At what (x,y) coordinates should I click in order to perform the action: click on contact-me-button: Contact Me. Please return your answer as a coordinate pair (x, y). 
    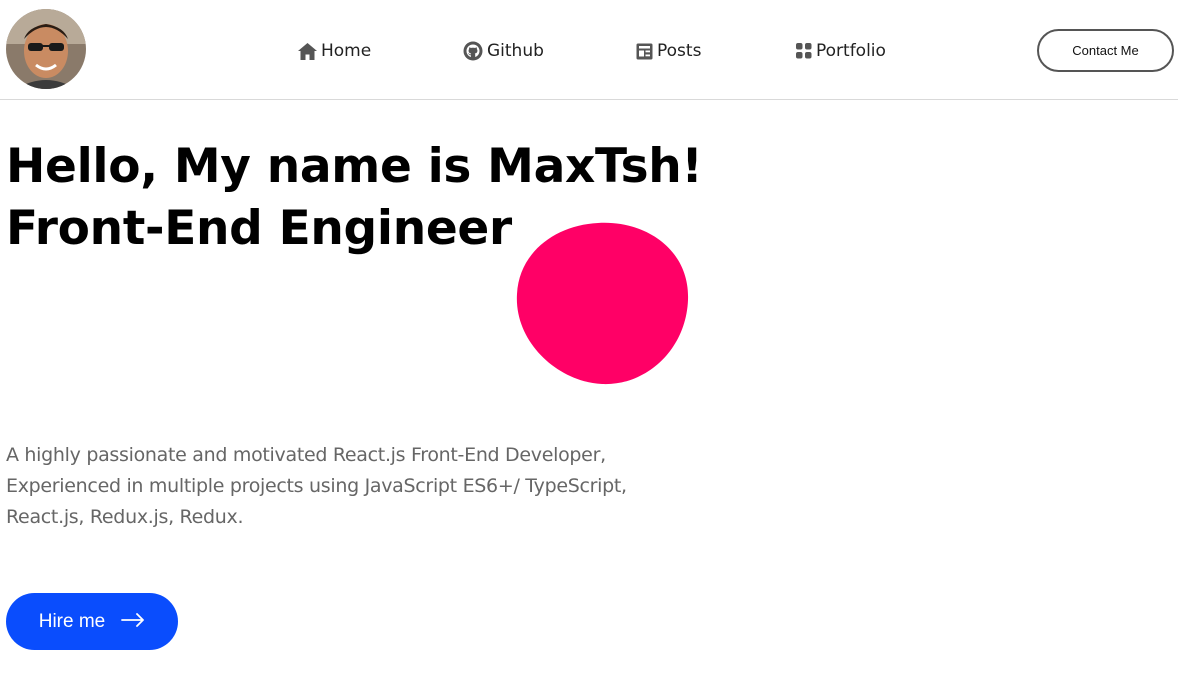
    Looking at the image, I should click on (1105, 50).